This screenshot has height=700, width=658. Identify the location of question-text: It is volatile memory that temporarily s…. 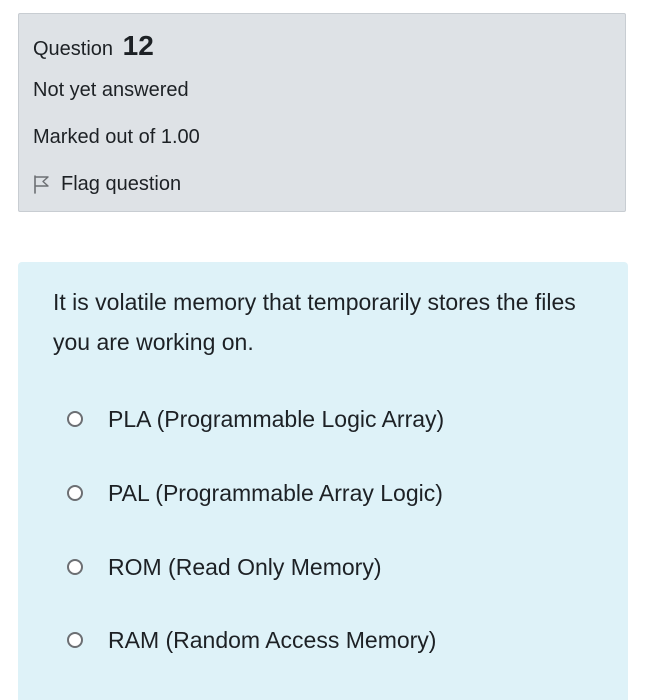
(314, 322).